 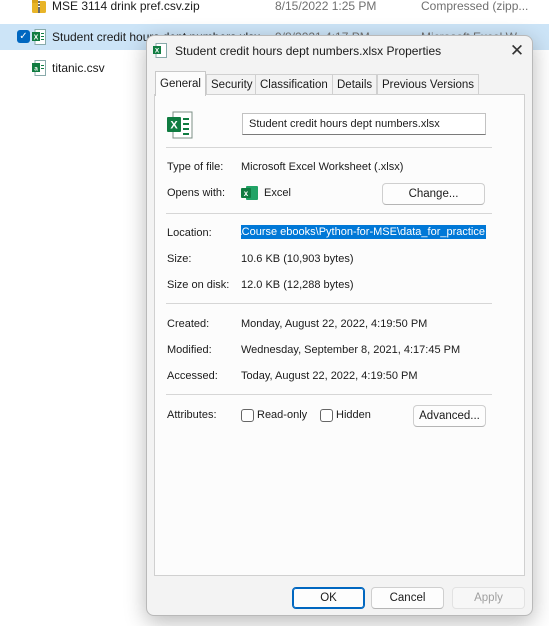 What do you see at coordinates (36, 69) in the screenshot?
I see `svg-text: a` at bounding box center [36, 69].